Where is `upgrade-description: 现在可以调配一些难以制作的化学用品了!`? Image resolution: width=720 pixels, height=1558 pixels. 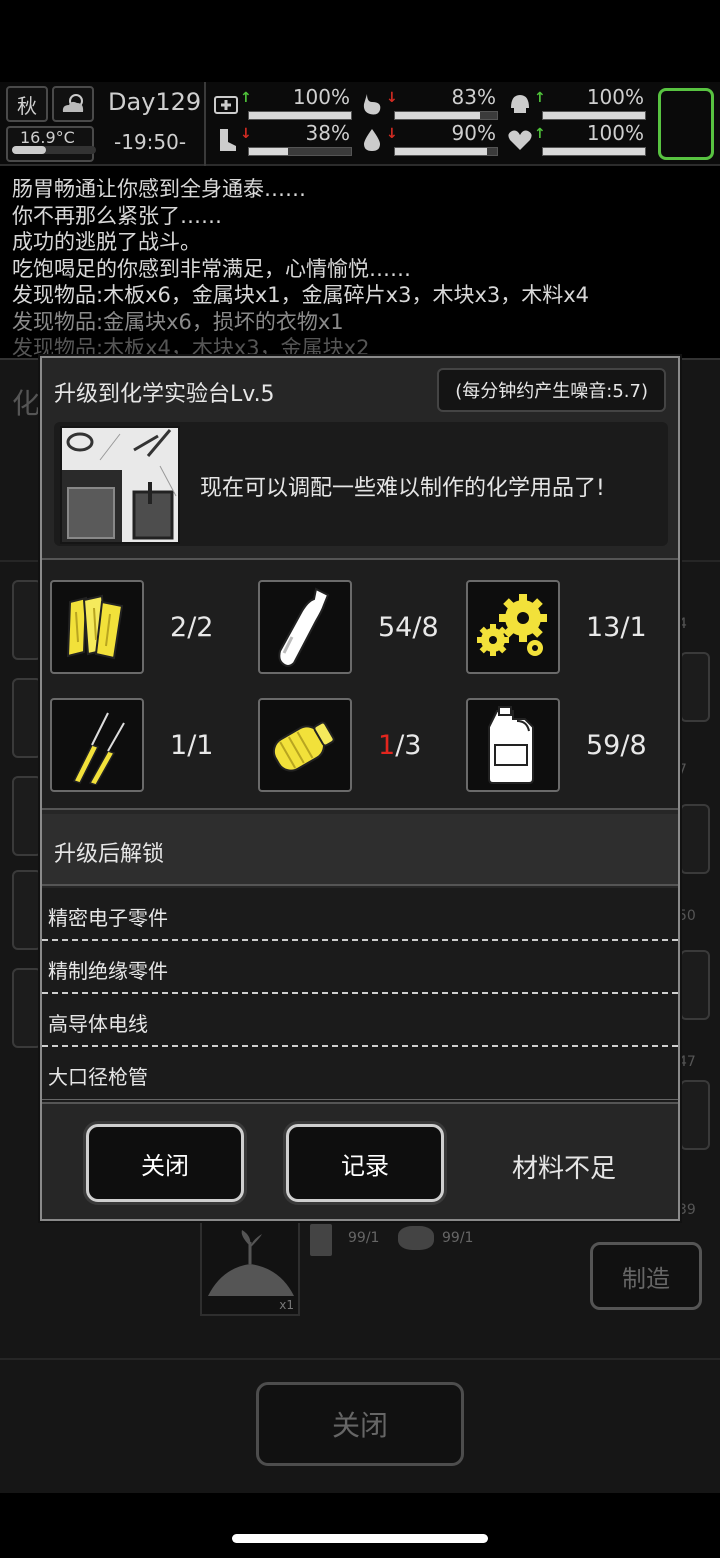
upgrade-description: 现在可以调配一些难以制作的化学用品了! is located at coordinates (361, 484).